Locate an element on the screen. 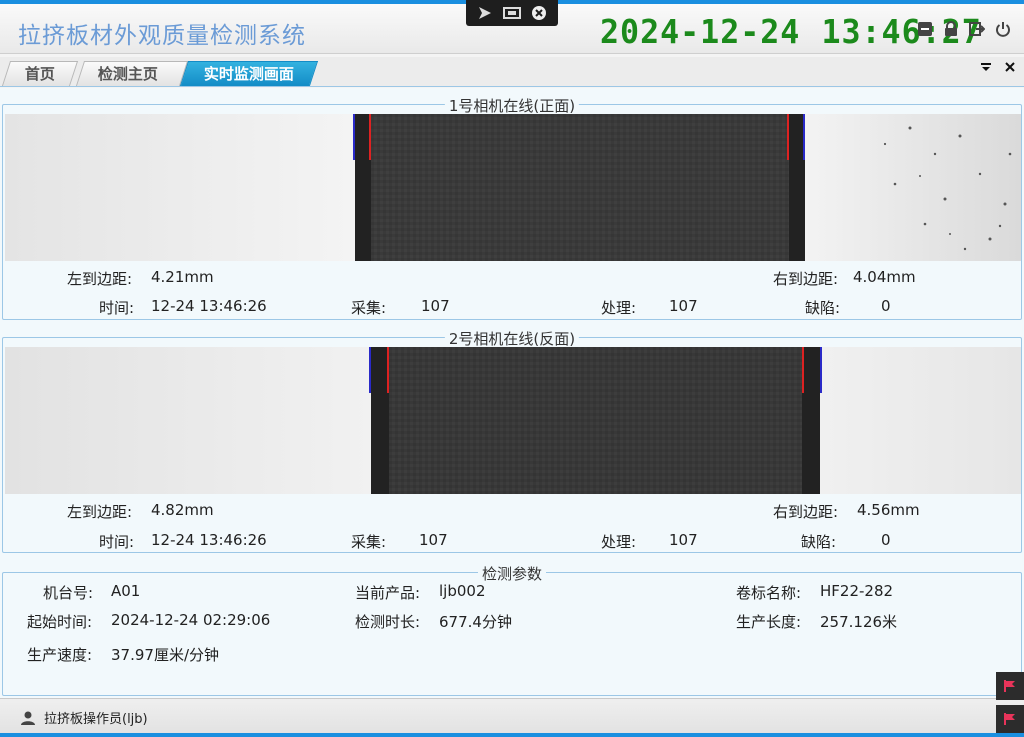 The image size is (1024, 737). clock-date: 2024-12-24 is located at coordinates (700, 31).